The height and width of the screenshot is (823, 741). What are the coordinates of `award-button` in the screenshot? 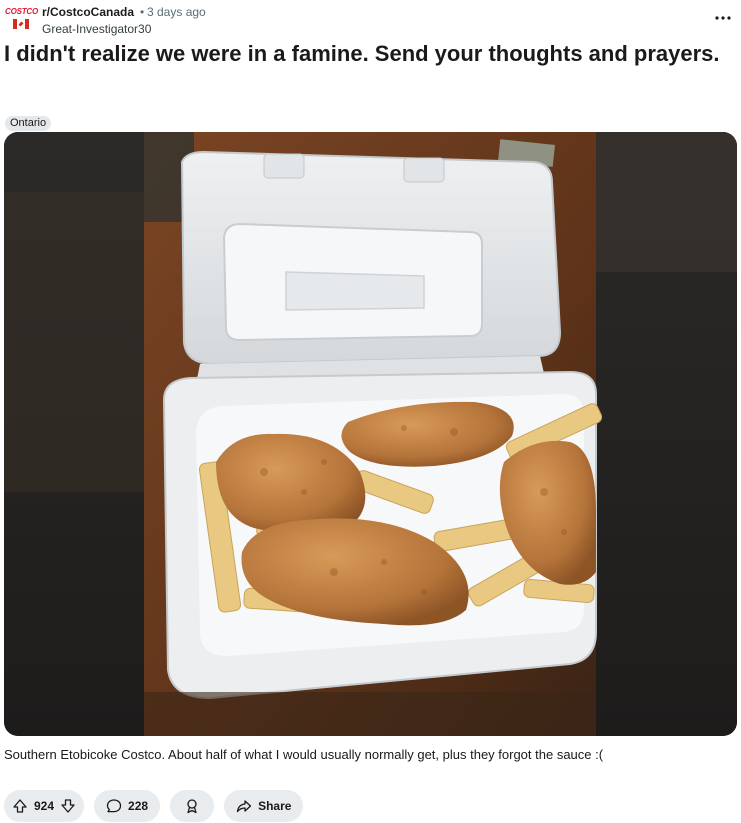 It's located at (192, 806).